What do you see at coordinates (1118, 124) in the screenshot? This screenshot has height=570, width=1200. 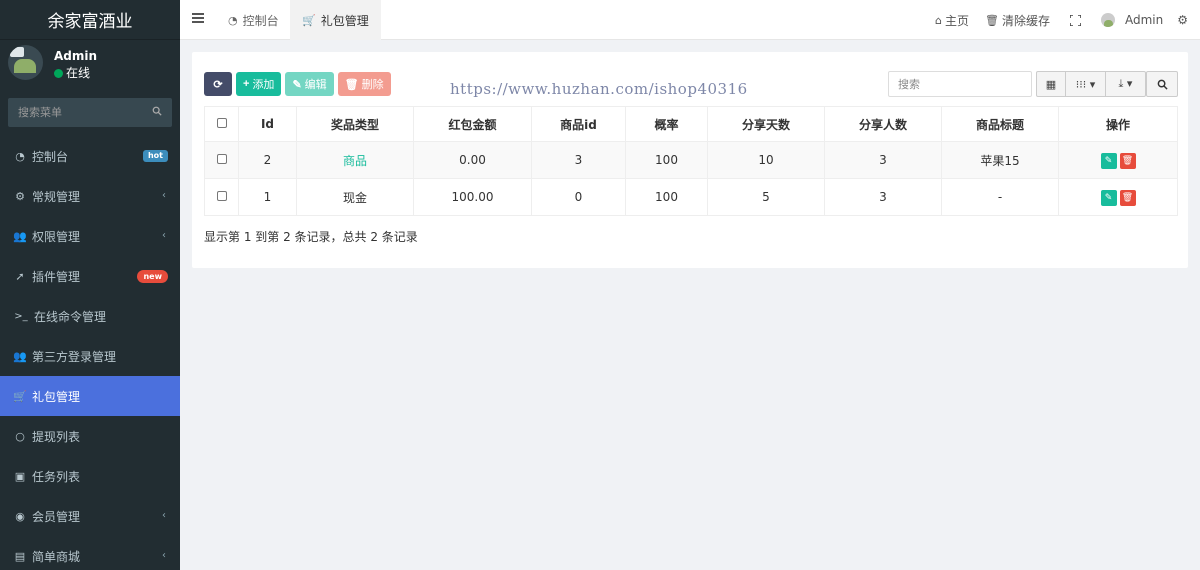 I see `column-header: 操作` at bounding box center [1118, 124].